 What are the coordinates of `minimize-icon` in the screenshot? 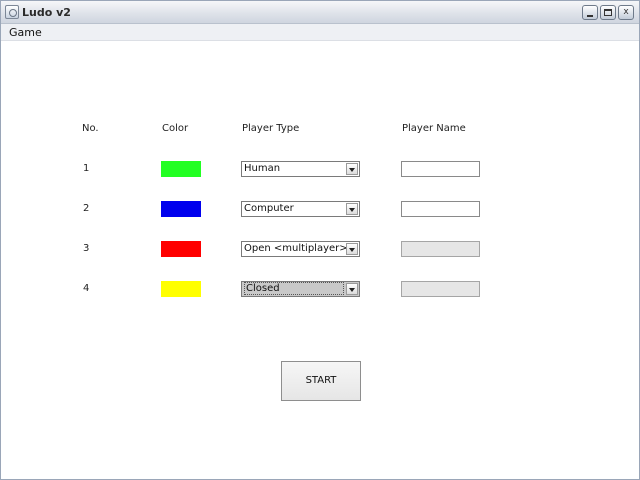 It's located at (590, 16).